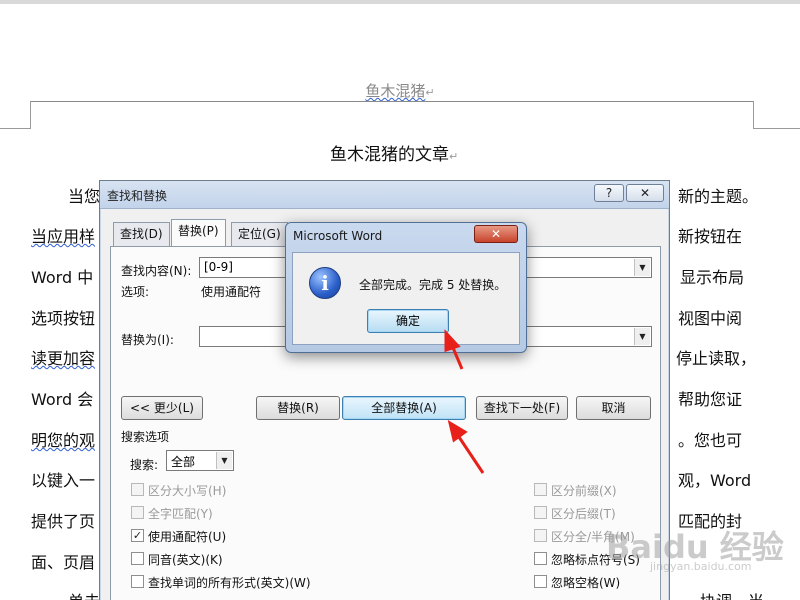 The height and width of the screenshot is (600, 800). What do you see at coordinates (710, 235) in the screenshot?
I see `body-text: 新按钮在` at bounding box center [710, 235].